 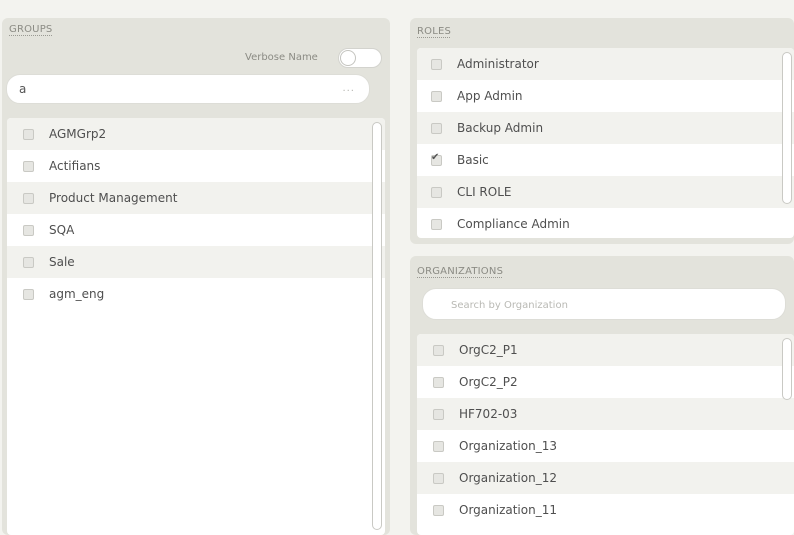 I want to click on organization-label: Organization_12, so click(x=508, y=478).